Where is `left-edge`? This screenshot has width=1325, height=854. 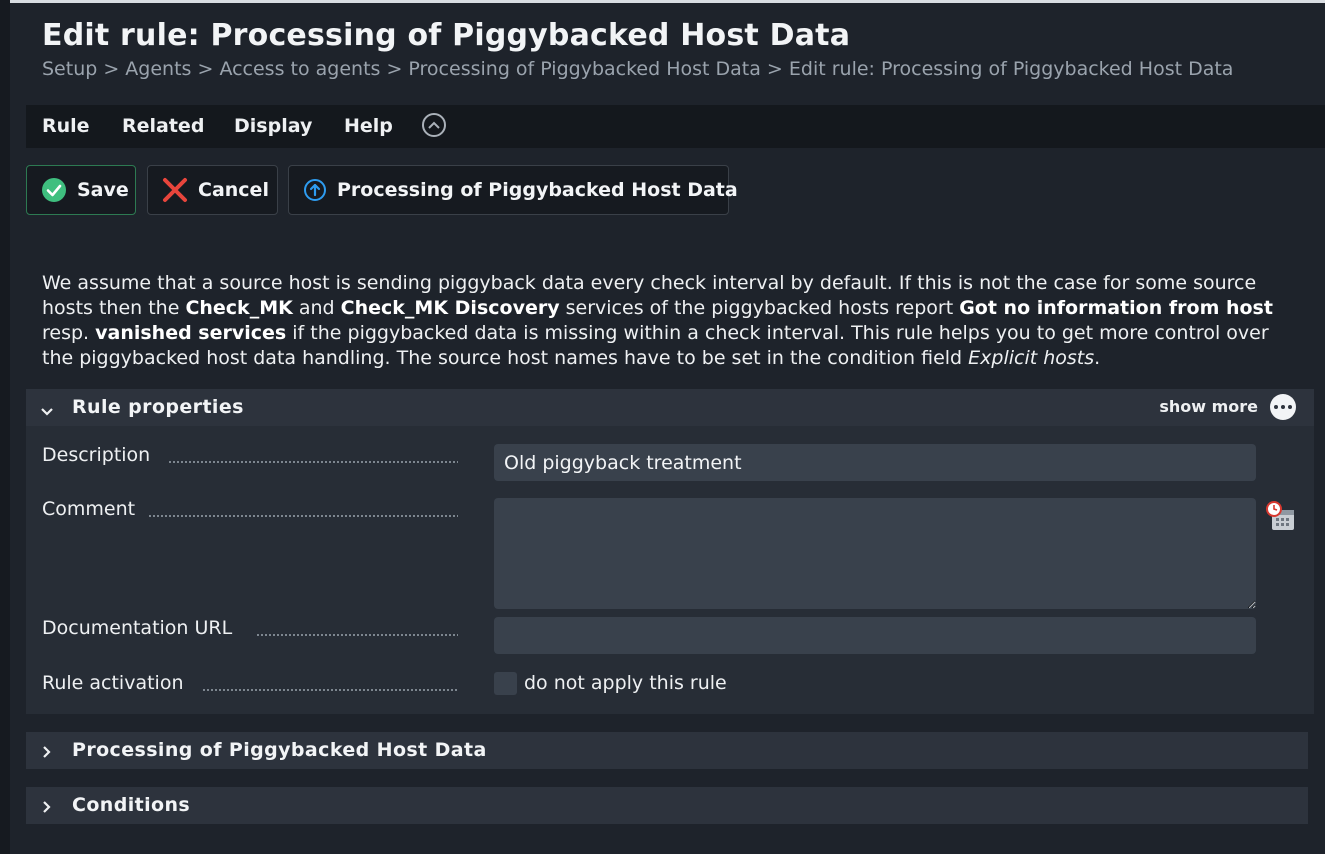 left-edge is located at coordinates (5, 427).